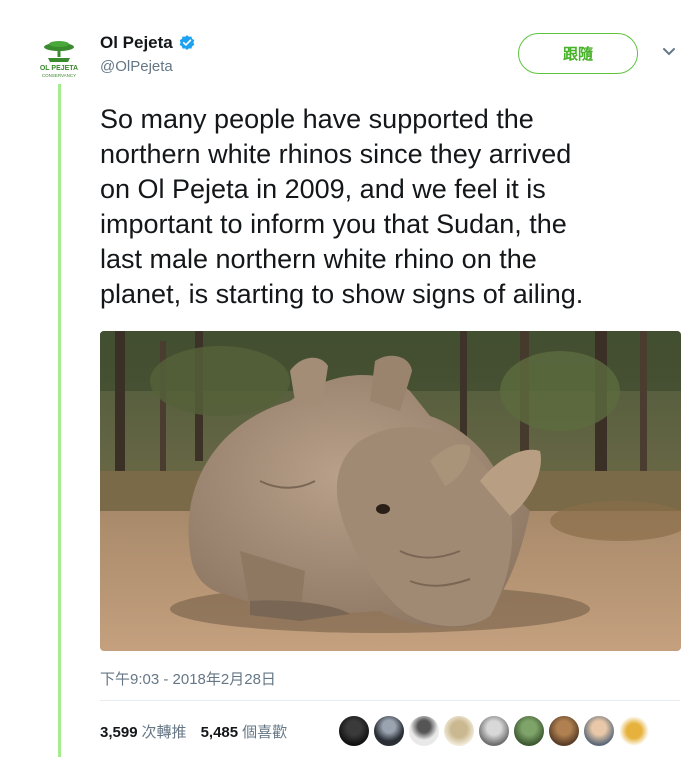  I want to click on divider, so click(390, 700).